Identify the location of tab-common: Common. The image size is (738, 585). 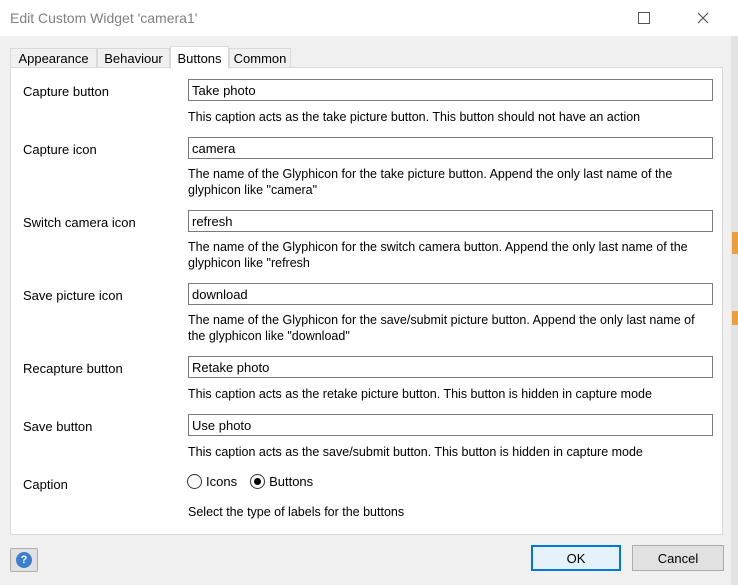
(260, 58).